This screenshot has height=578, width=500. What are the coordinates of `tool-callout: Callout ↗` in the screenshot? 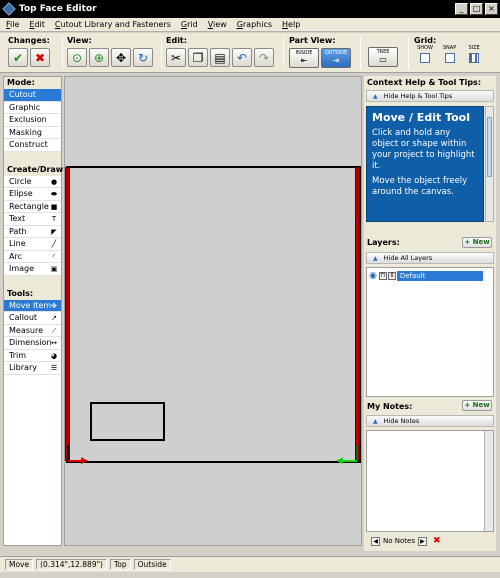 It's located at (32, 318).